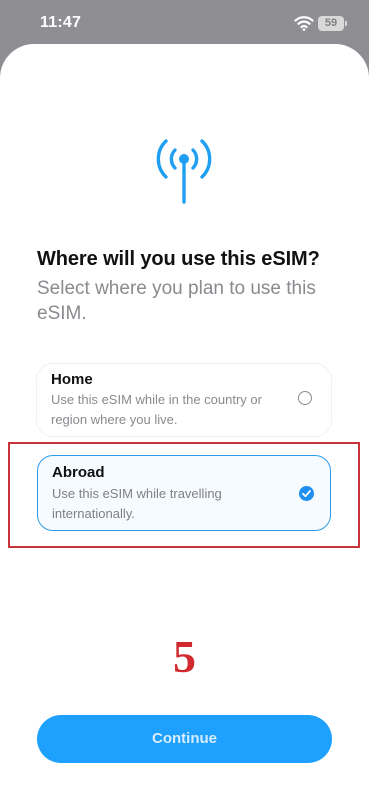  What do you see at coordinates (61, 22) in the screenshot?
I see `status-time: 11:47` at bounding box center [61, 22].